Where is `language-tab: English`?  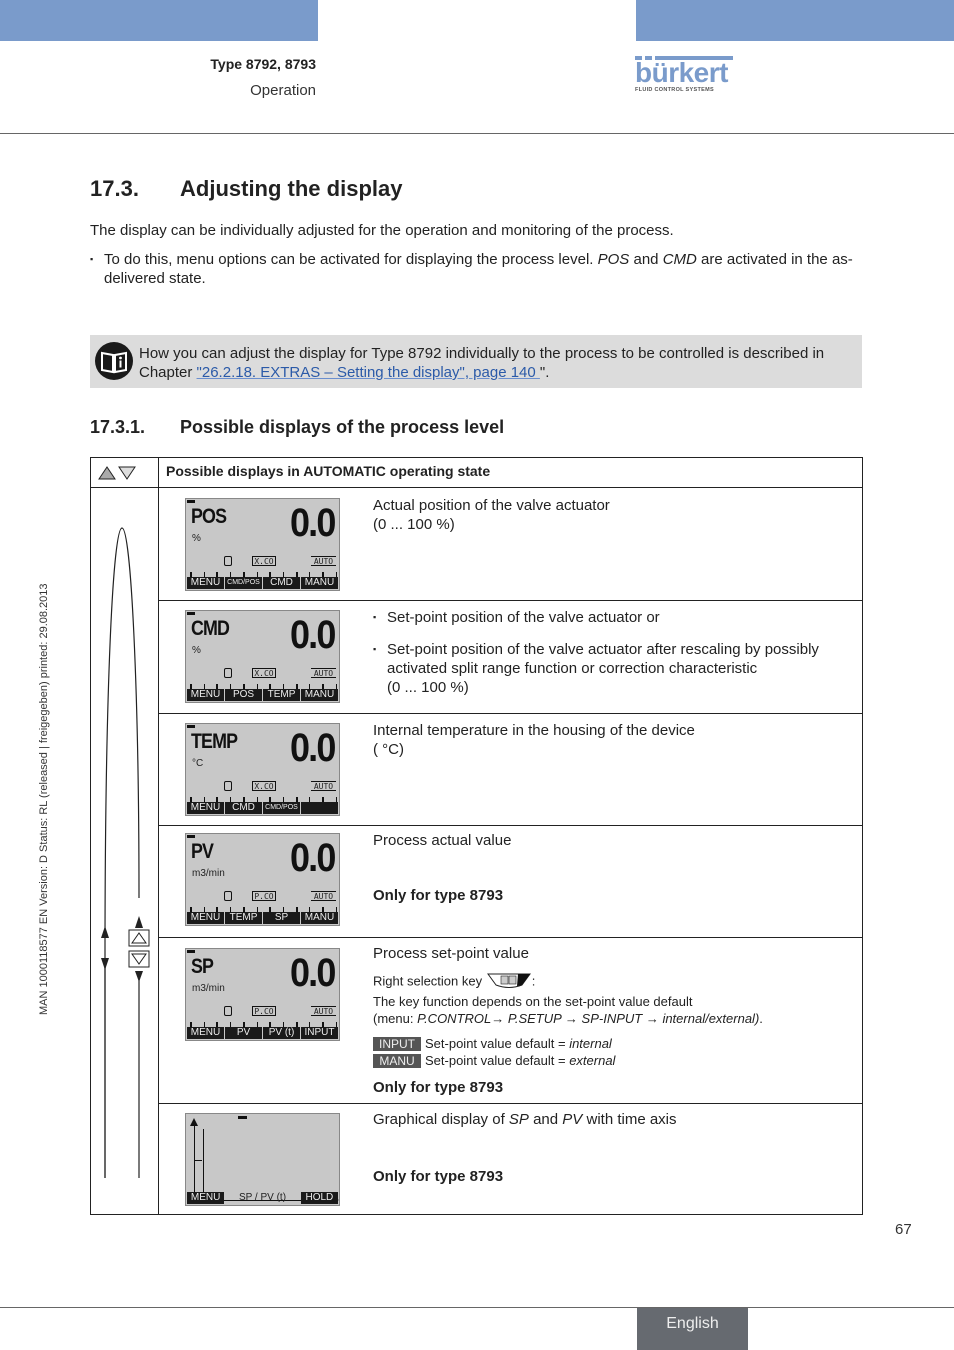
language-tab: English is located at coordinates (692, 1329).